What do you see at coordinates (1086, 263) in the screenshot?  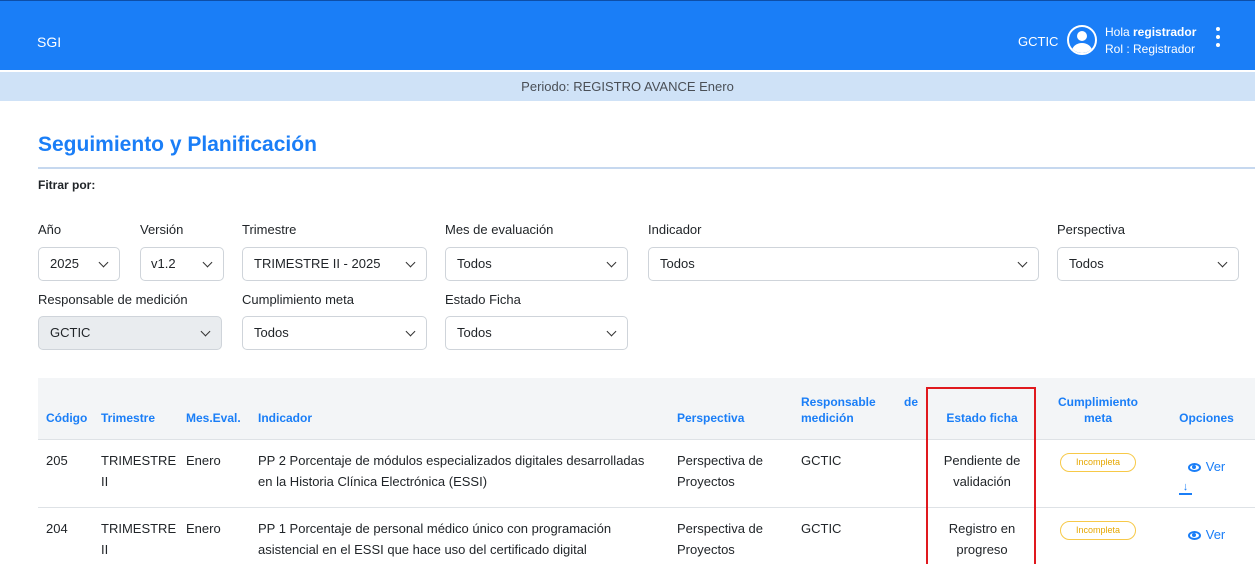 I see `perspective-value: Todos` at bounding box center [1086, 263].